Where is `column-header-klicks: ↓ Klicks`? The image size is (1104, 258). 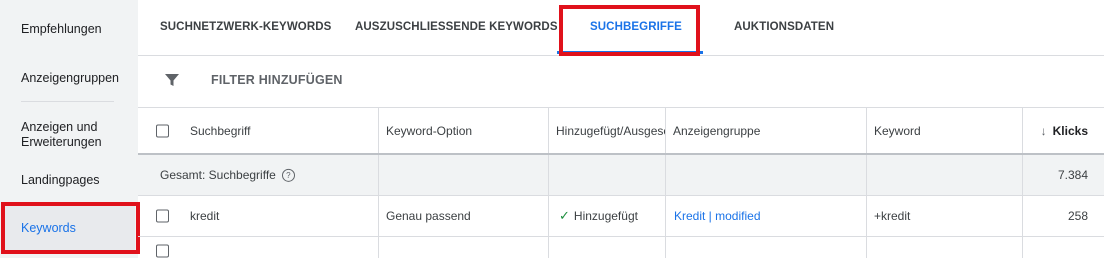 column-header-klicks: ↓ Klicks is located at coordinates (1063, 130).